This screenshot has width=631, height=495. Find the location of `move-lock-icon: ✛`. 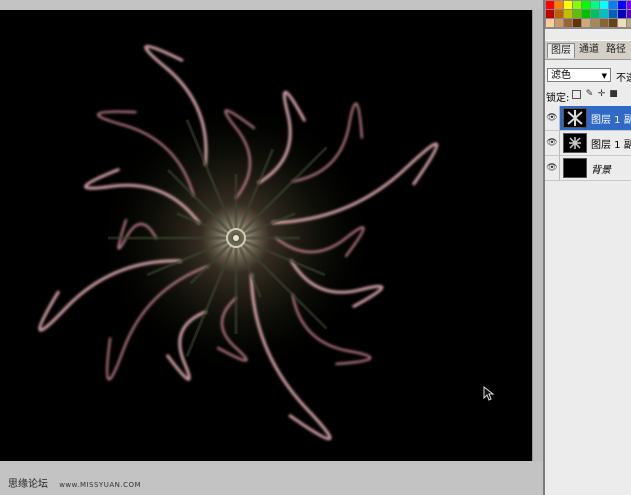

move-lock-icon: ✛ is located at coordinates (601, 94).